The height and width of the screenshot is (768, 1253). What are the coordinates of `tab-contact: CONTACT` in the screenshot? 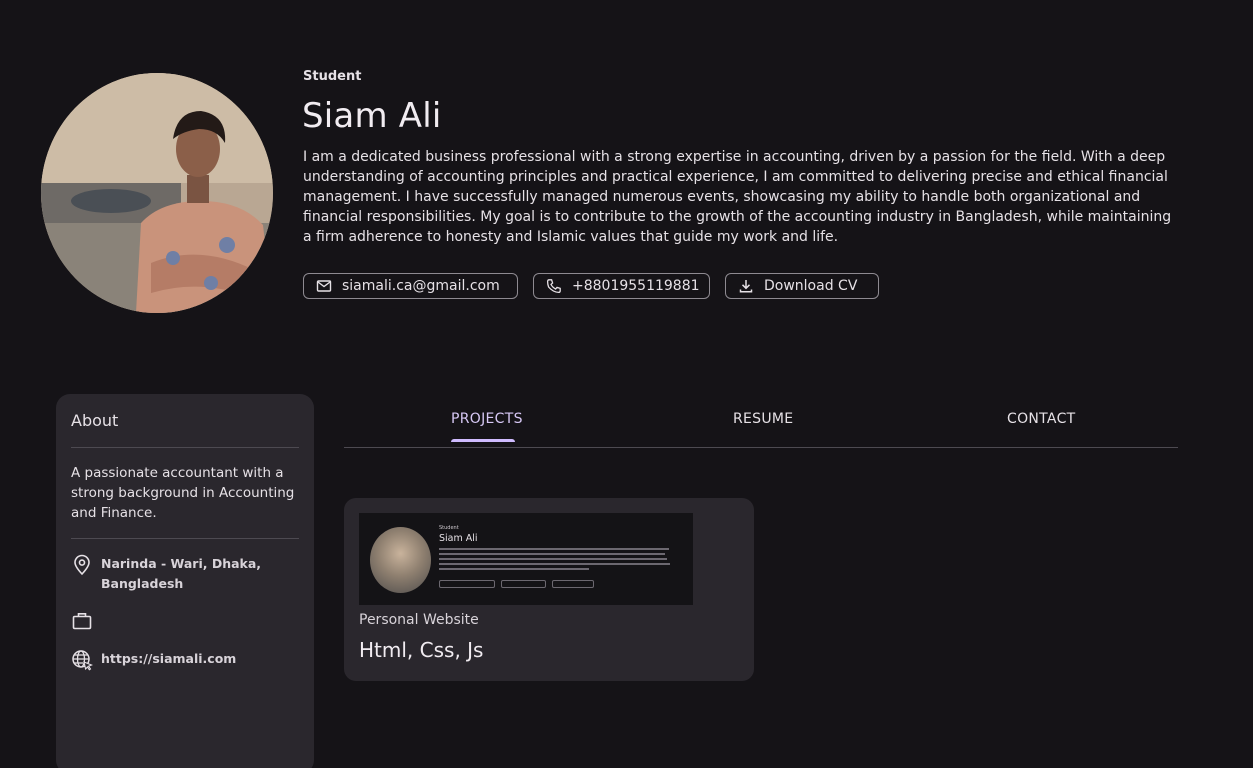 It's located at (1041, 419).